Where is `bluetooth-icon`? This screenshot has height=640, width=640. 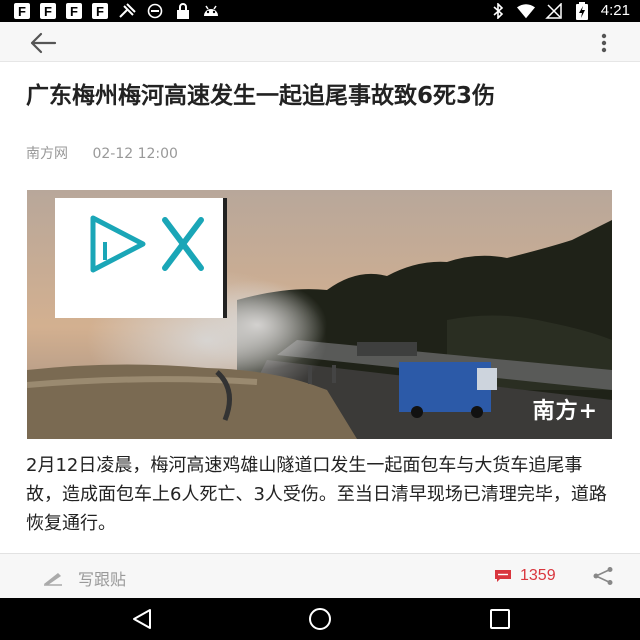 bluetooth-icon is located at coordinates (498, 11).